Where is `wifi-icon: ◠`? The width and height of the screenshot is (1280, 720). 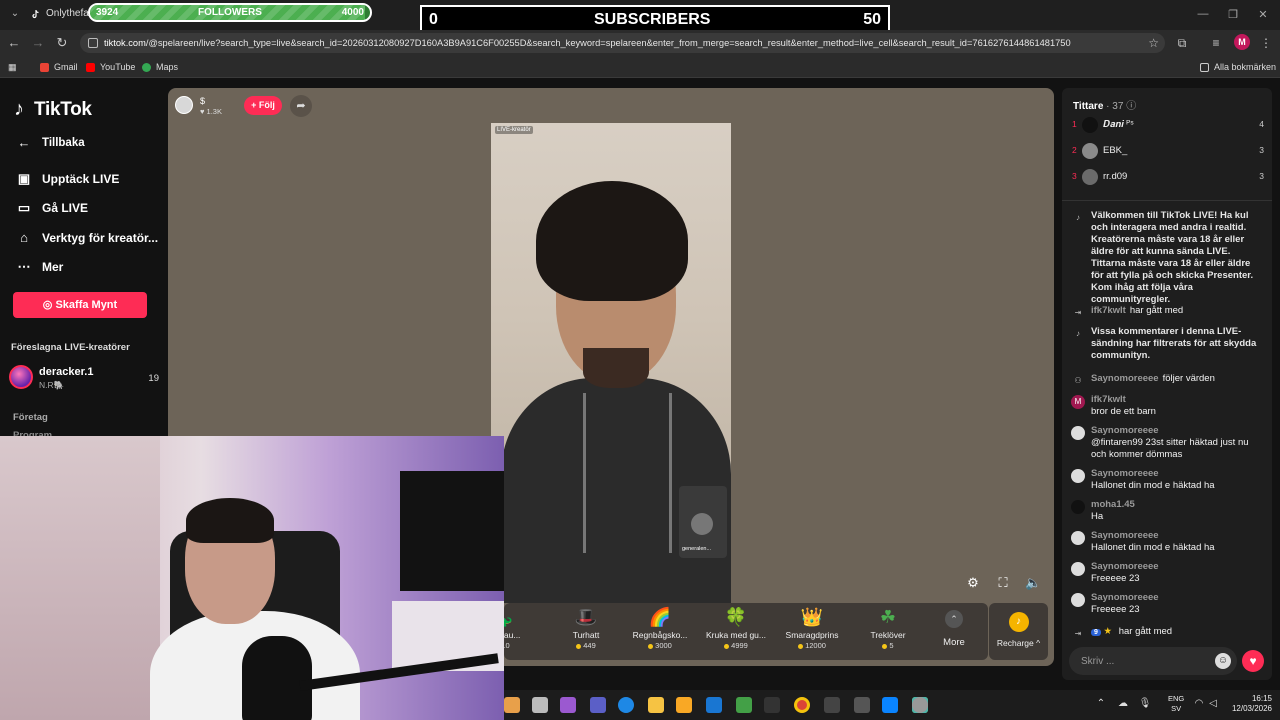 wifi-icon: ◠ is located at coordinates (1199, 703).